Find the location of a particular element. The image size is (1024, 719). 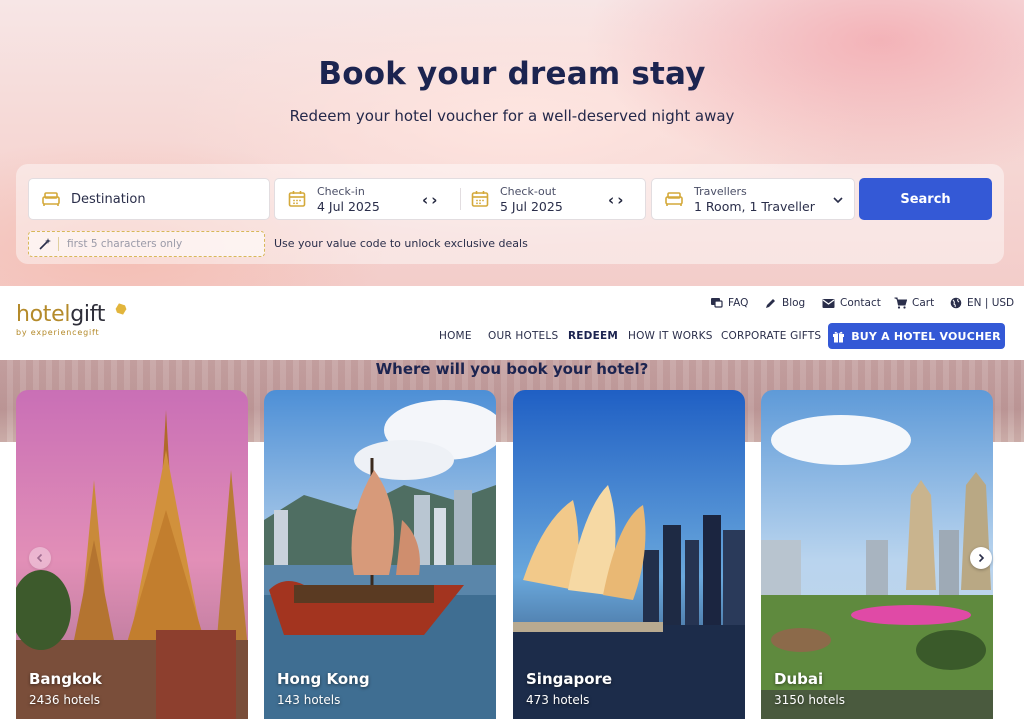

blog-link: Blog is located at coordinates (785, 303).